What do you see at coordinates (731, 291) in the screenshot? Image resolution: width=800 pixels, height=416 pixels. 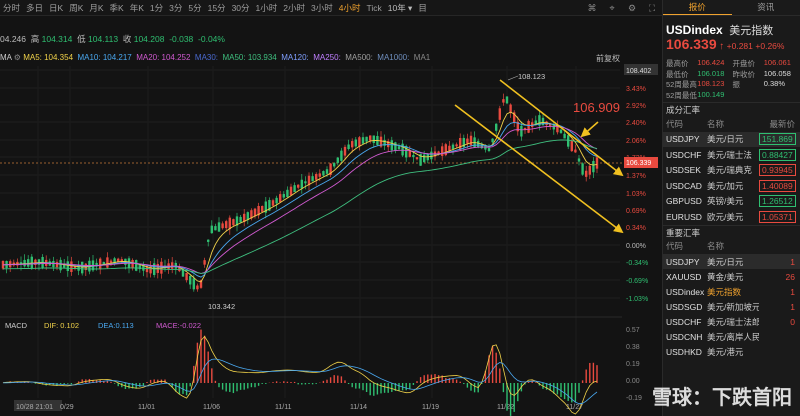 I see `important-row: USDindex 美元指数 1` at bounding box center [731, 291].